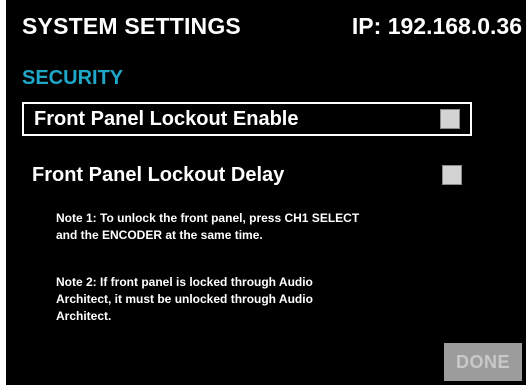  I want to click on front-panel-lockout-enable-option: Front Panel Lockout Enable, so click(247, 119).